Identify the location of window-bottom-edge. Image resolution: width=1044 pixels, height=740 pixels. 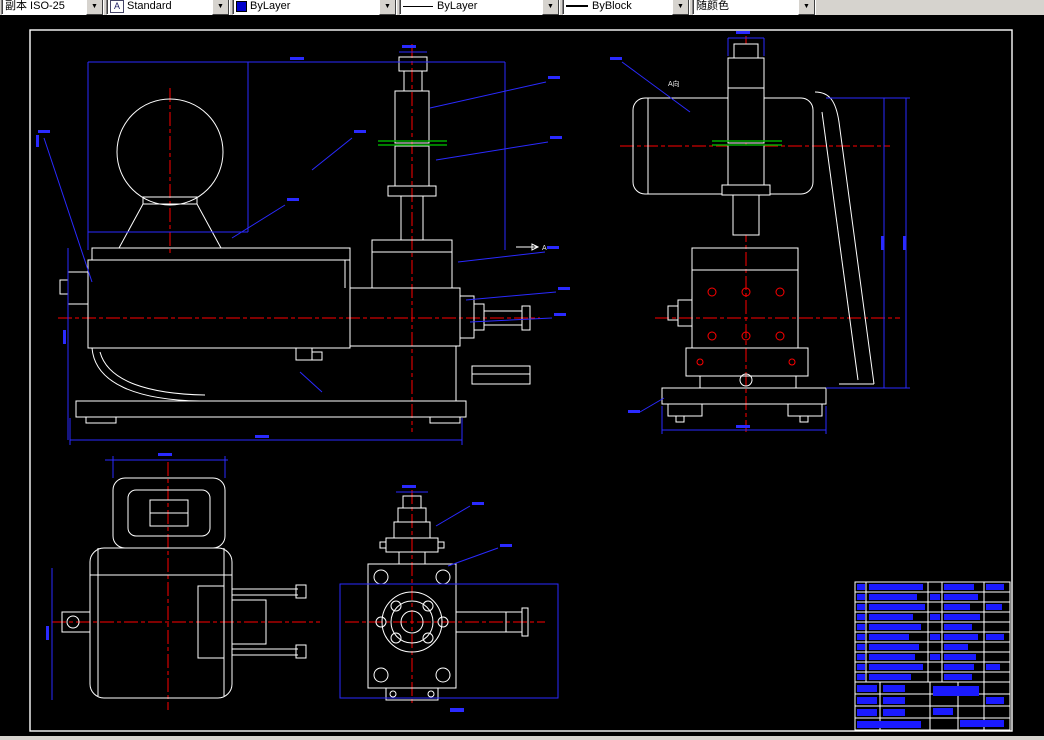
(522, 738).